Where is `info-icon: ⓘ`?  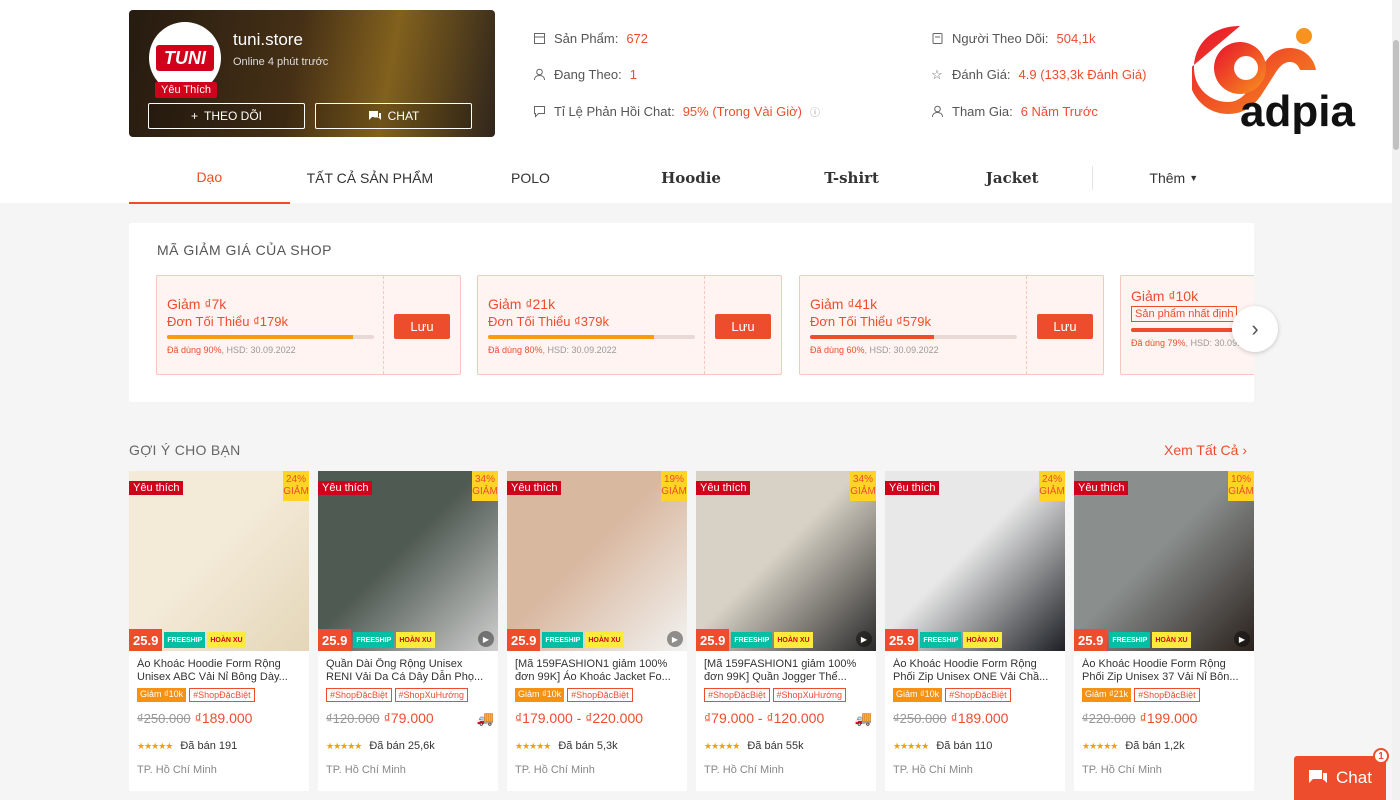 info-icon: ⓘ is located at coordinates (815, 111).